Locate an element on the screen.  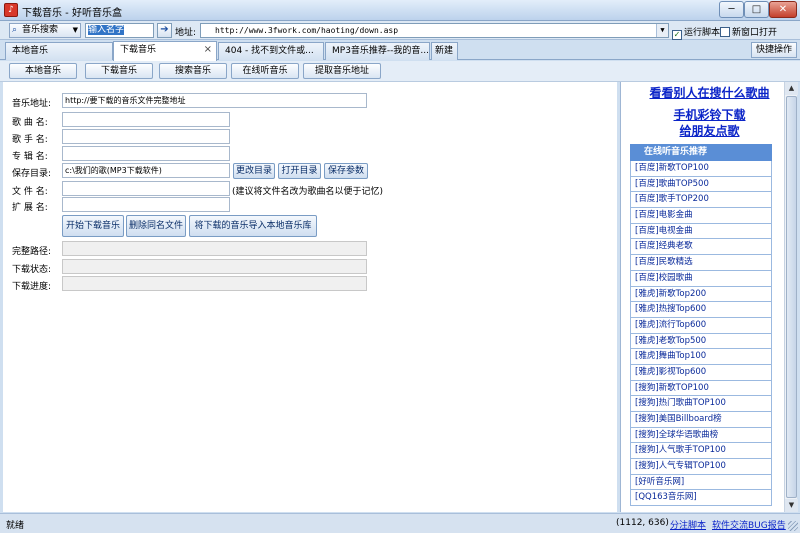
vertical-scrollbar: ▲ ▼ is located at coordinates (791, 297).